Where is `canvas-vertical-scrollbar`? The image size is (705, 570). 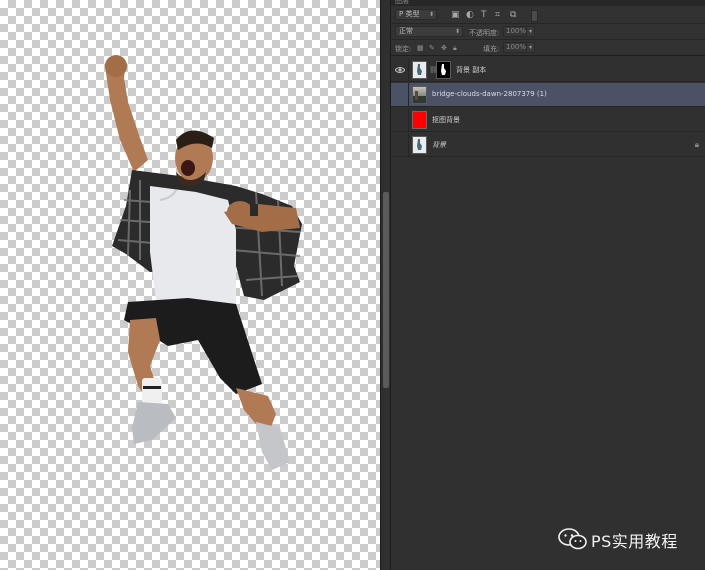 canvas-vertical-scrollbar is located at coordinates (385, 285).